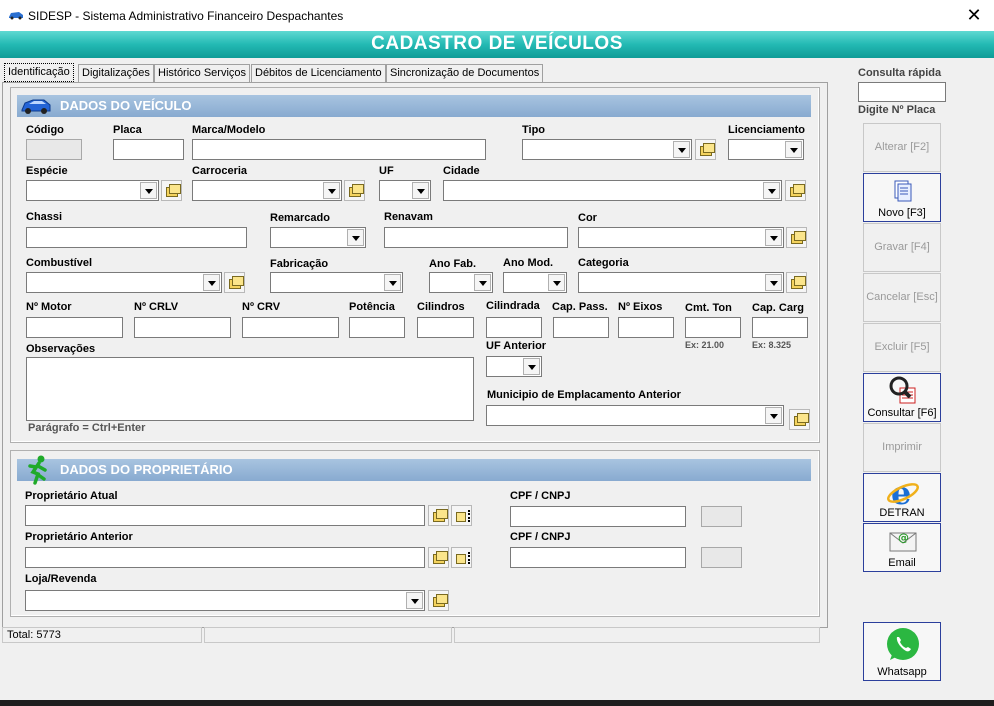 The image size is (994, 706). I want to click on municipio-folder-button, so click(799, 419).